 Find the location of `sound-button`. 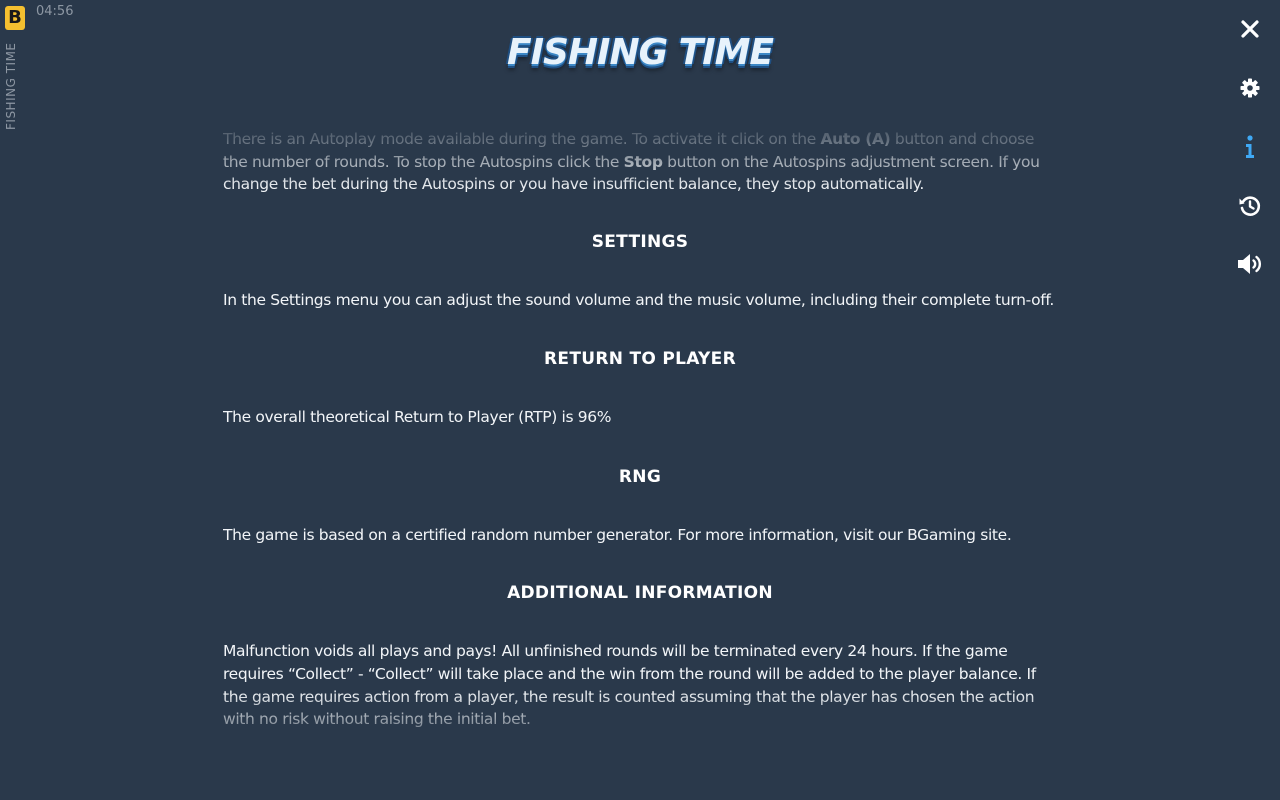

sound-button is located at coordinates (1250, 264).